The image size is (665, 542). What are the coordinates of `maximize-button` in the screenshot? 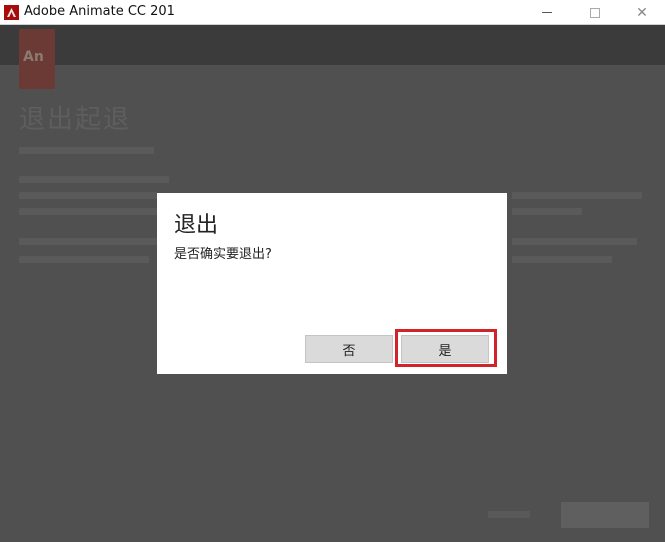 It's located at (595, 12).